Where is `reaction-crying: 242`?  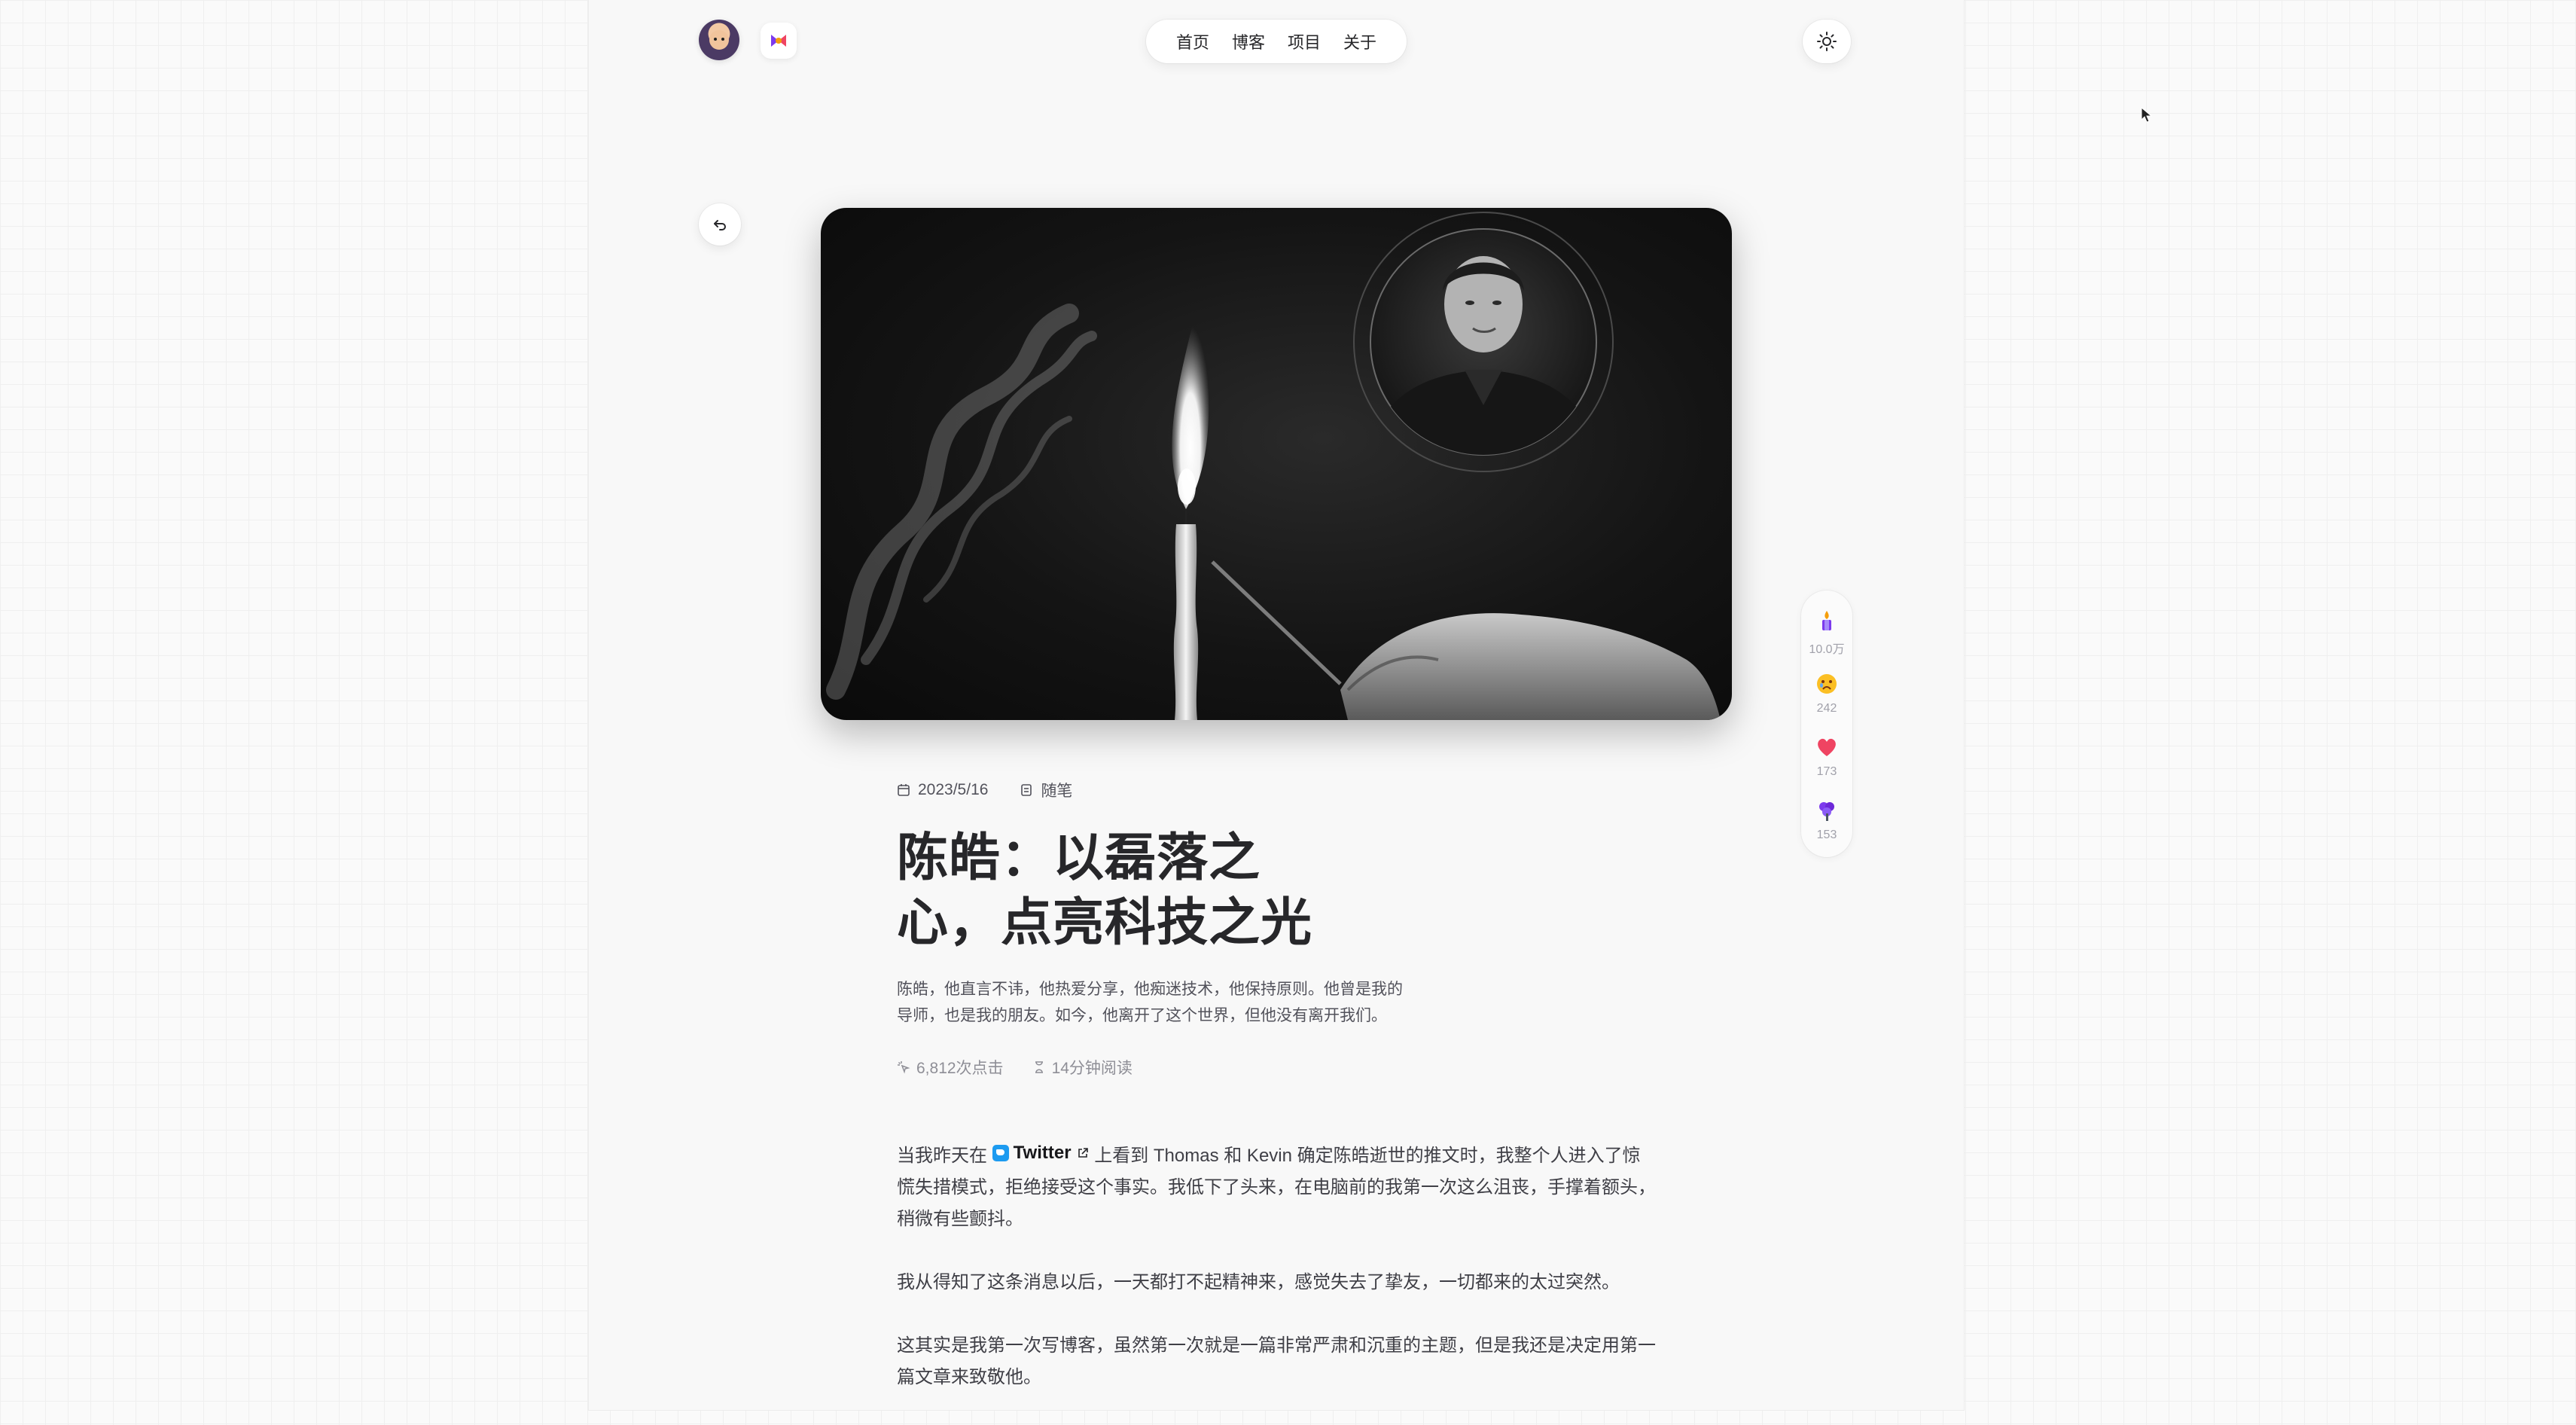
reaction-crying: 242 is located at coordinates (1826, 694).